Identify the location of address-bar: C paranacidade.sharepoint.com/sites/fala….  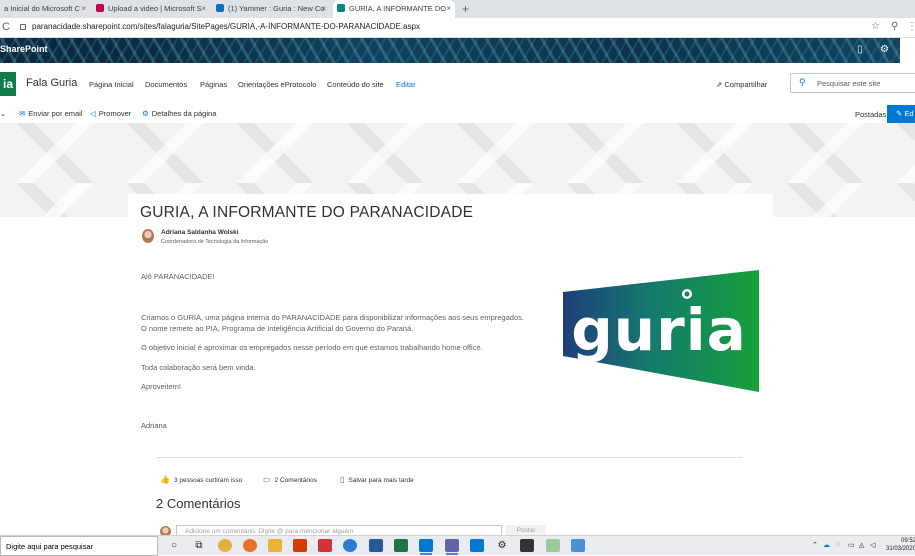
(457, 28).